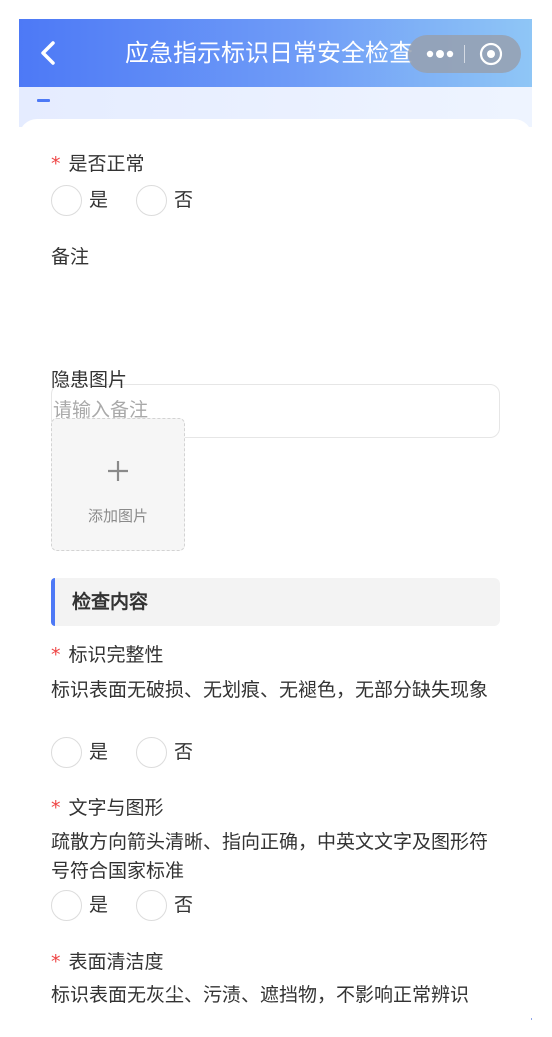 The width and height of the screenshot is (552, 1037). I want to click on normal-no-label: 否, so click(183, 200).